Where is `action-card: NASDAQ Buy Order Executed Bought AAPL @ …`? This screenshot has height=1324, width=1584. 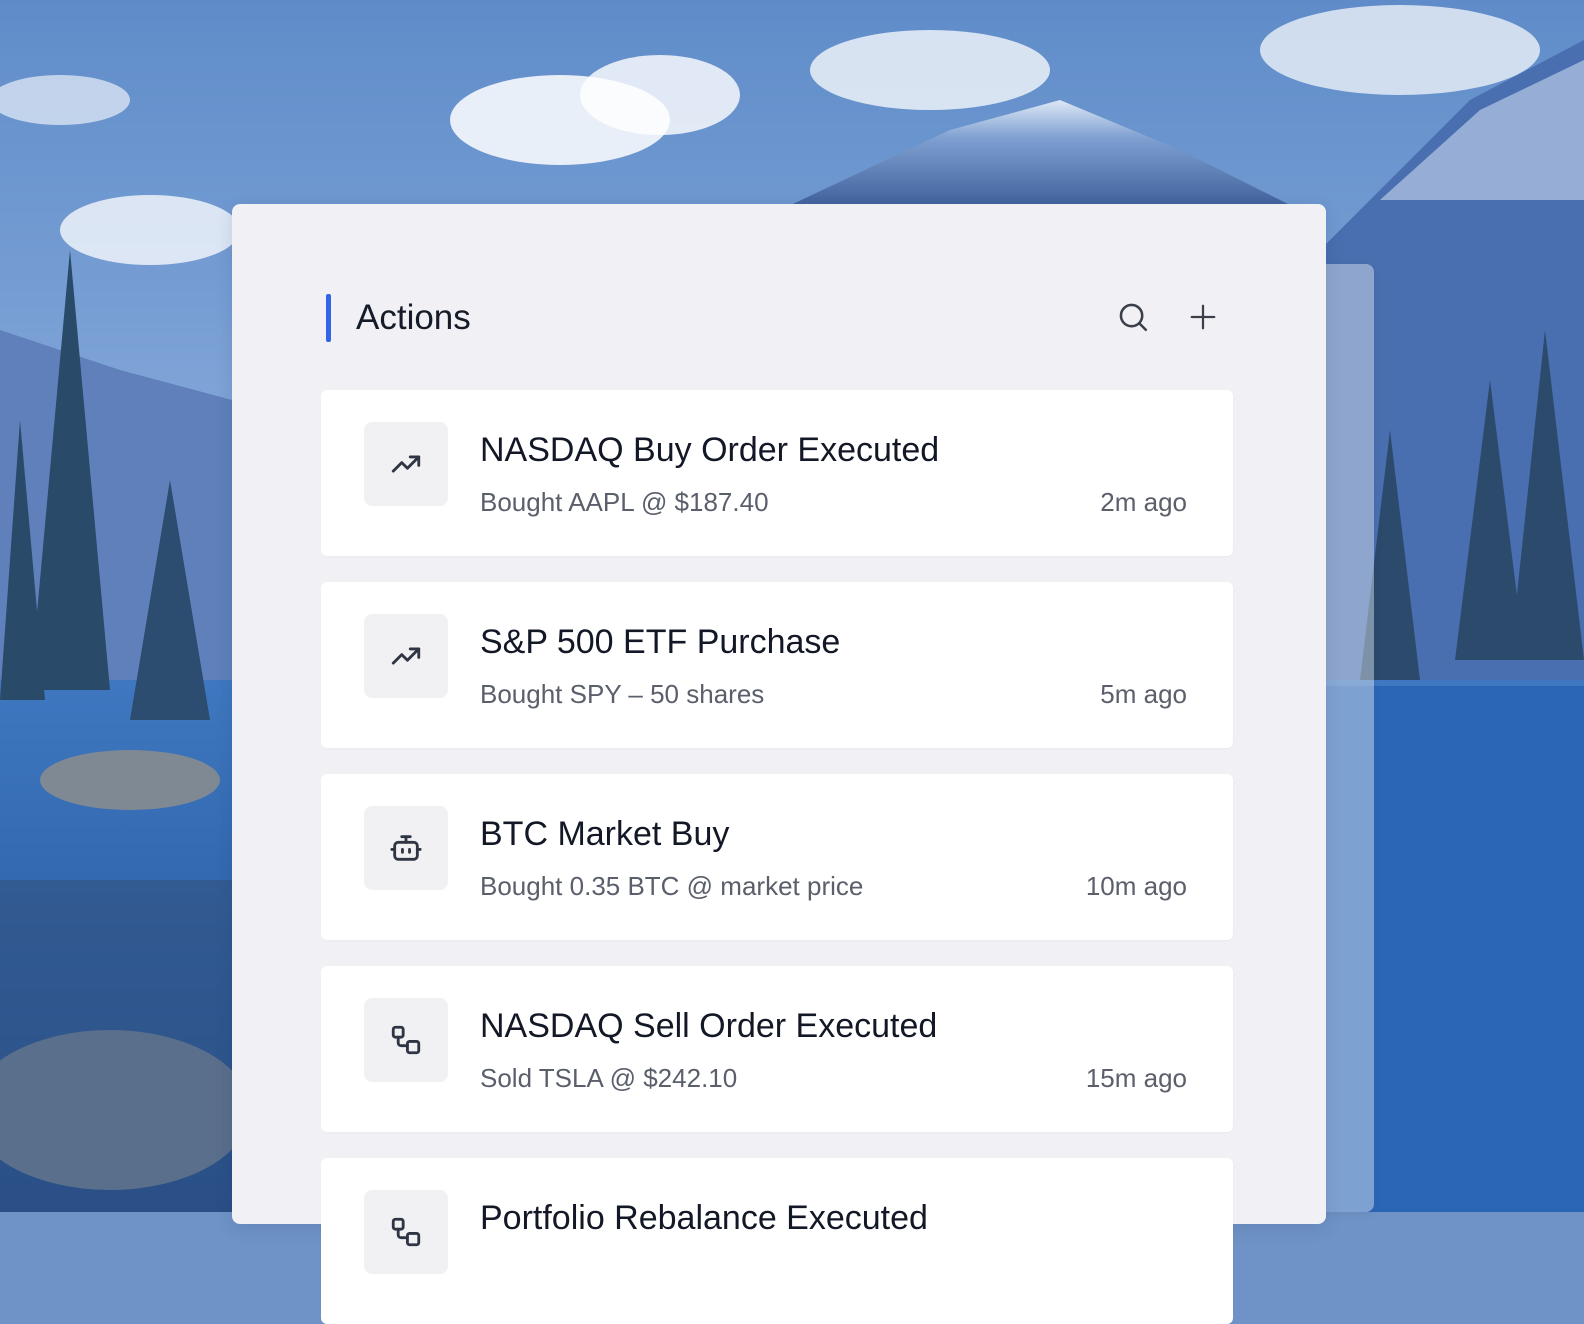
action-card: NASDAQ Buy Order Executed Bought AAPL @ … is located at coordinates (777, 473).